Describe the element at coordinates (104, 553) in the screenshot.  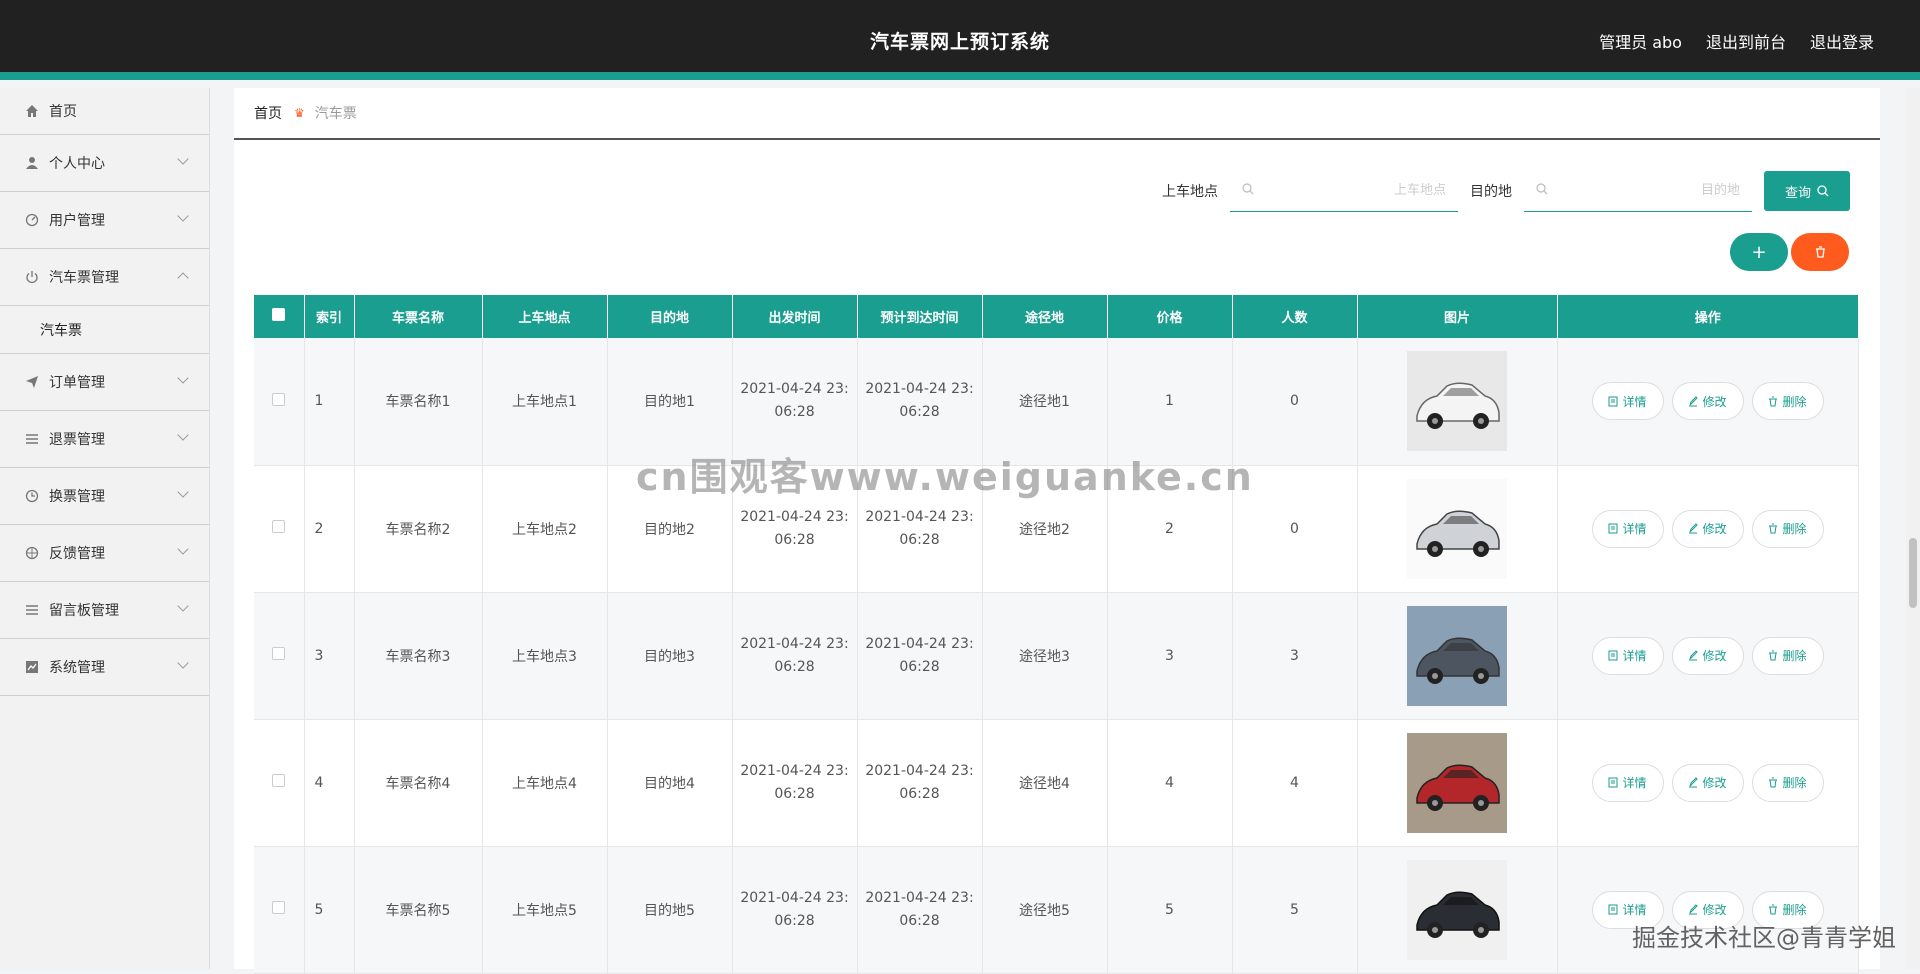
I see `sidebar-item-feedback-management: 反馈管理` at that location.